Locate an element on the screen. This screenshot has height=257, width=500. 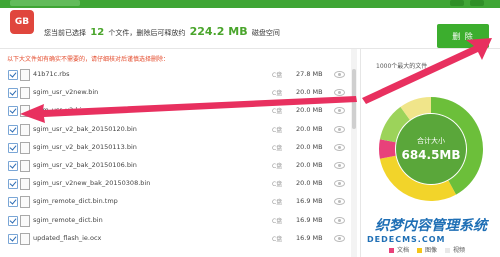
selection-summary: 您当前已选择 12 个文件，删除后可释放约 224.2 MB 磁盘空间 is located at coordinates (162, 31).